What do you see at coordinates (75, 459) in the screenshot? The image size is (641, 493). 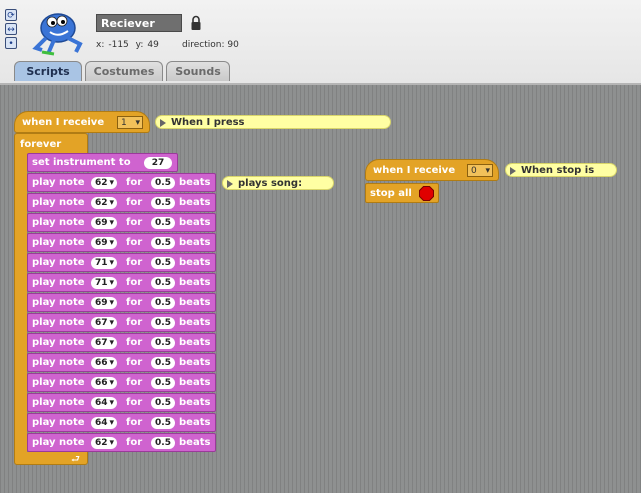 I see `loop-arrow-icon: ⮐` at bounding box center [75, 459].